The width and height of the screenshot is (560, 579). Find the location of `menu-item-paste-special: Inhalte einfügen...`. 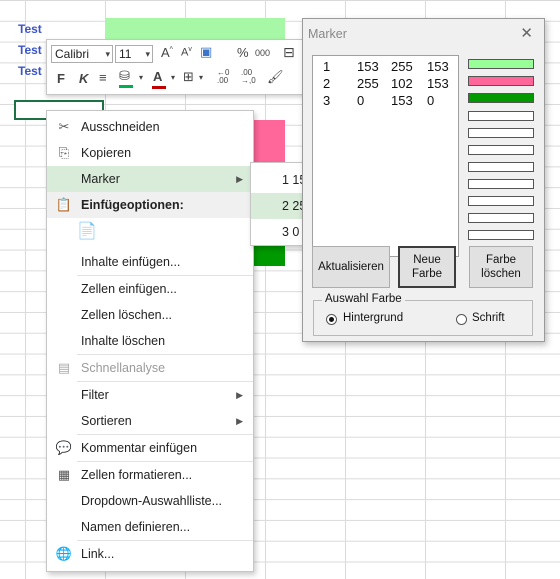

menu-item-paste-special: Inhalte einfügen... is located at coordinates (150, 262).